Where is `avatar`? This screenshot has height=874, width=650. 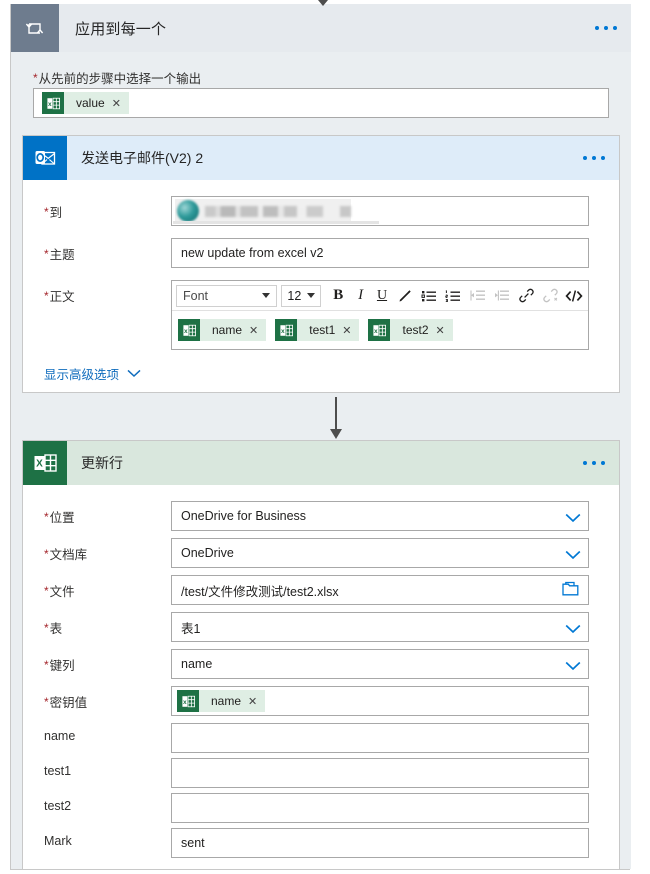 avatar is located at coordinates (188, 211).